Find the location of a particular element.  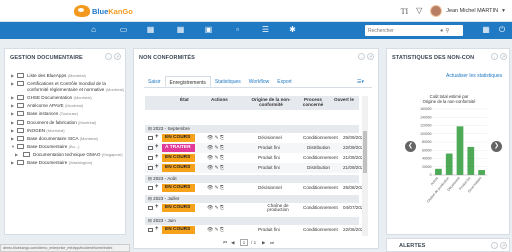

column-menu-icon: ☰▾ is located at coordinates (360, 82).